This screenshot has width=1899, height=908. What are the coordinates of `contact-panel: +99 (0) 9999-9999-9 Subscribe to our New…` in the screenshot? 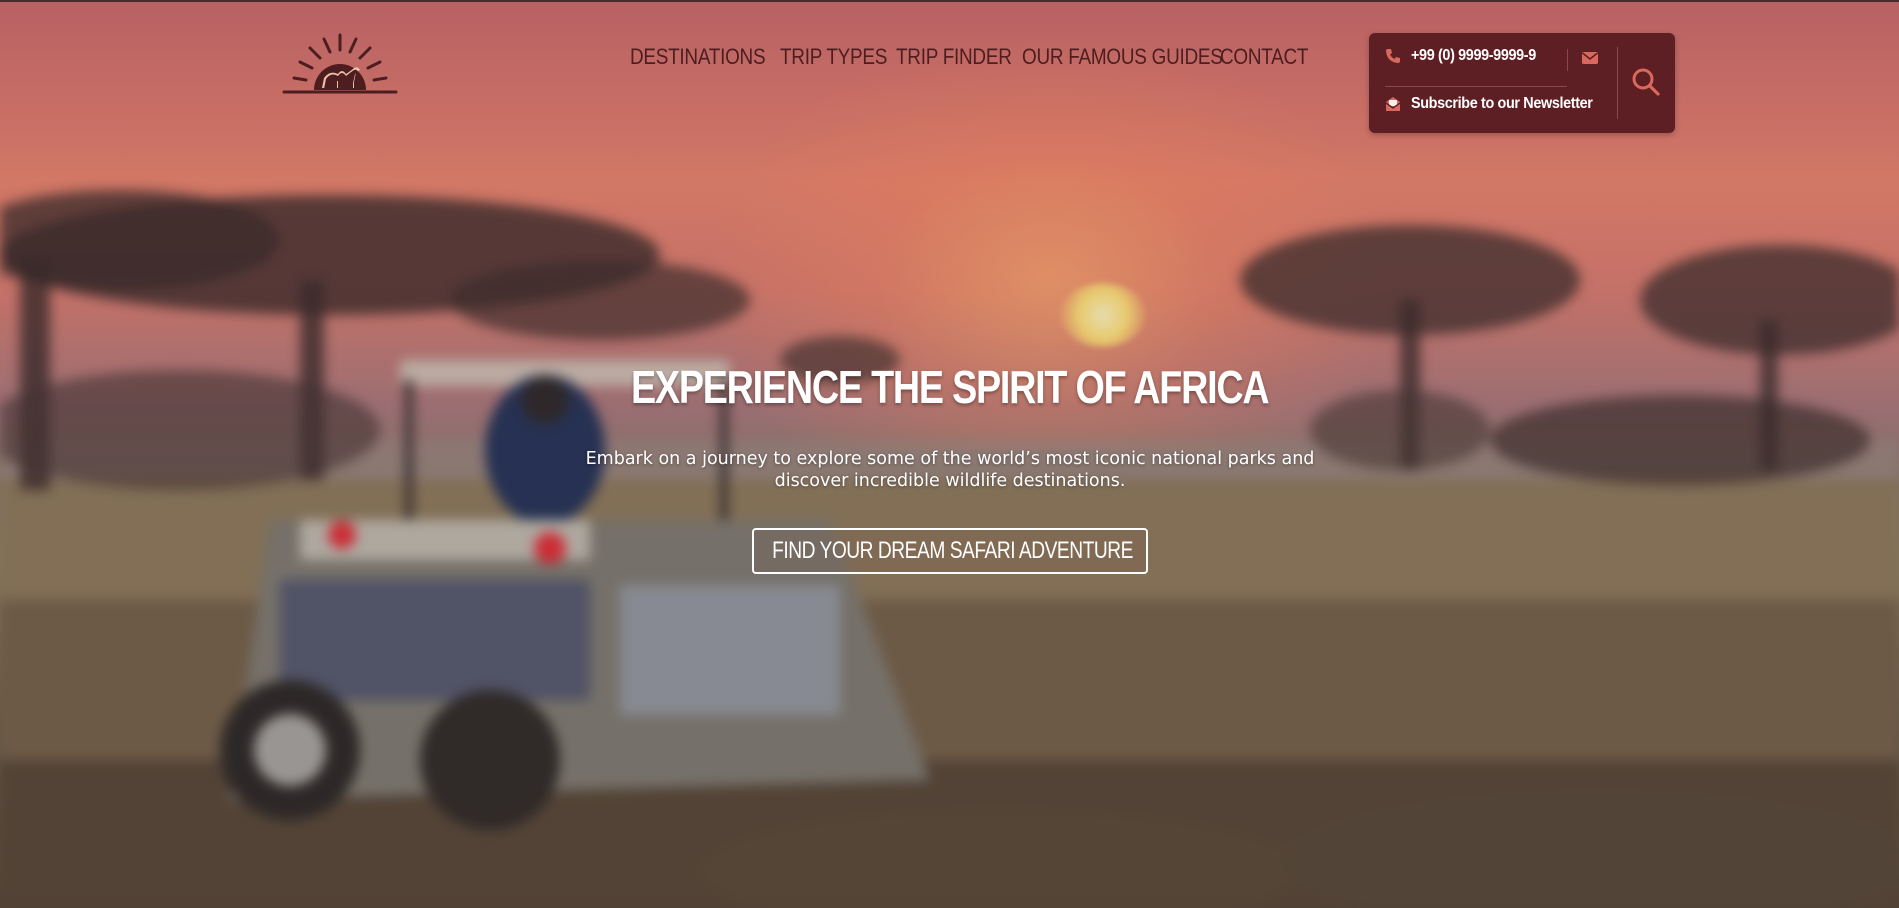 It's located at (1522, 83).